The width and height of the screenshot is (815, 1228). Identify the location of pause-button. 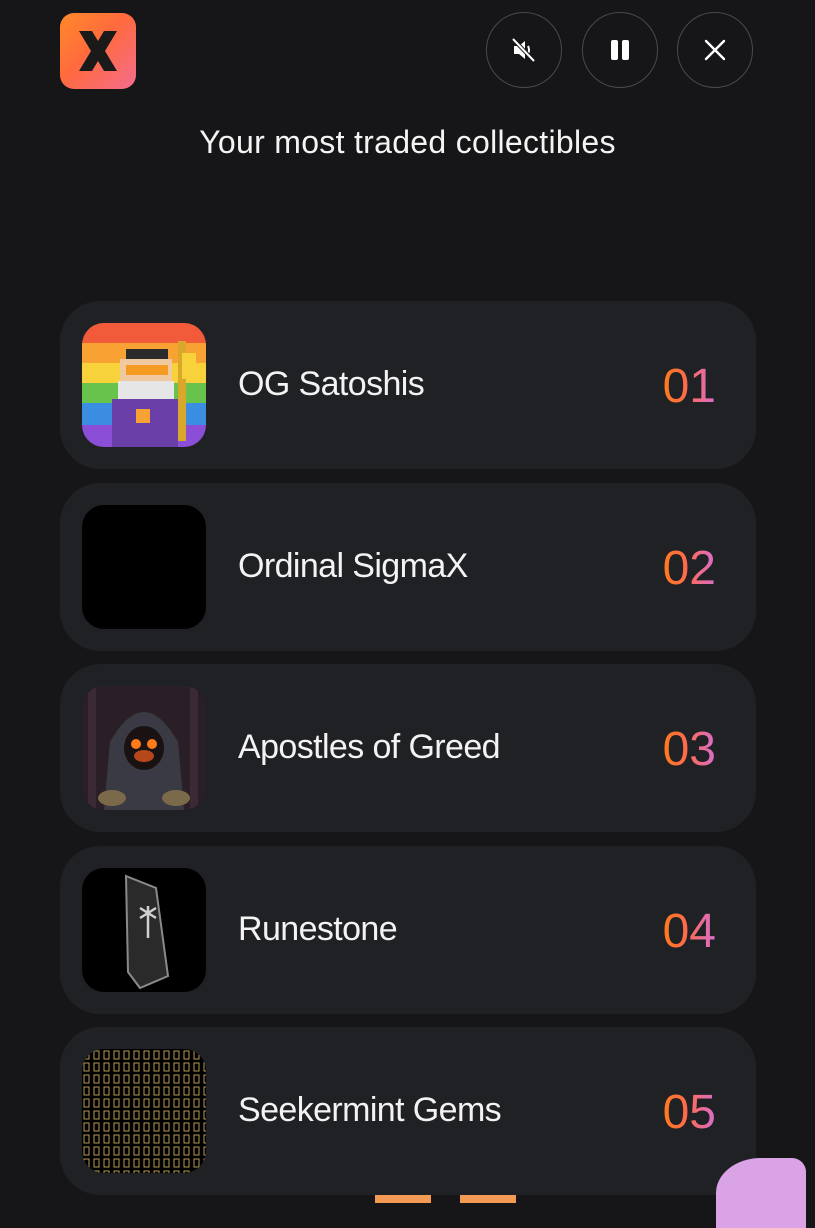
(620, 50).